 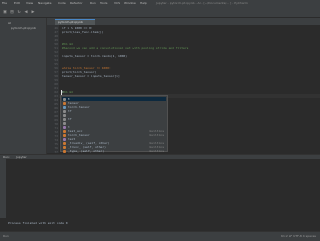 What do you see at coordinates (26, 12) in the screenshot?
I see `back-icon: ◀` at bounding box center [26, 12].